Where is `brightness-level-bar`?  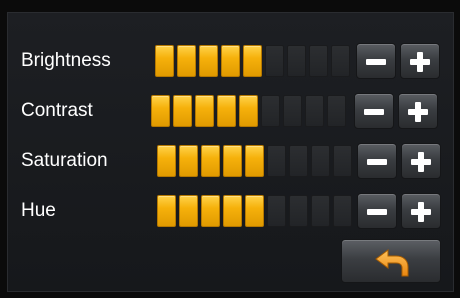
brightness-level-bar is located at coordinates (252, 61).